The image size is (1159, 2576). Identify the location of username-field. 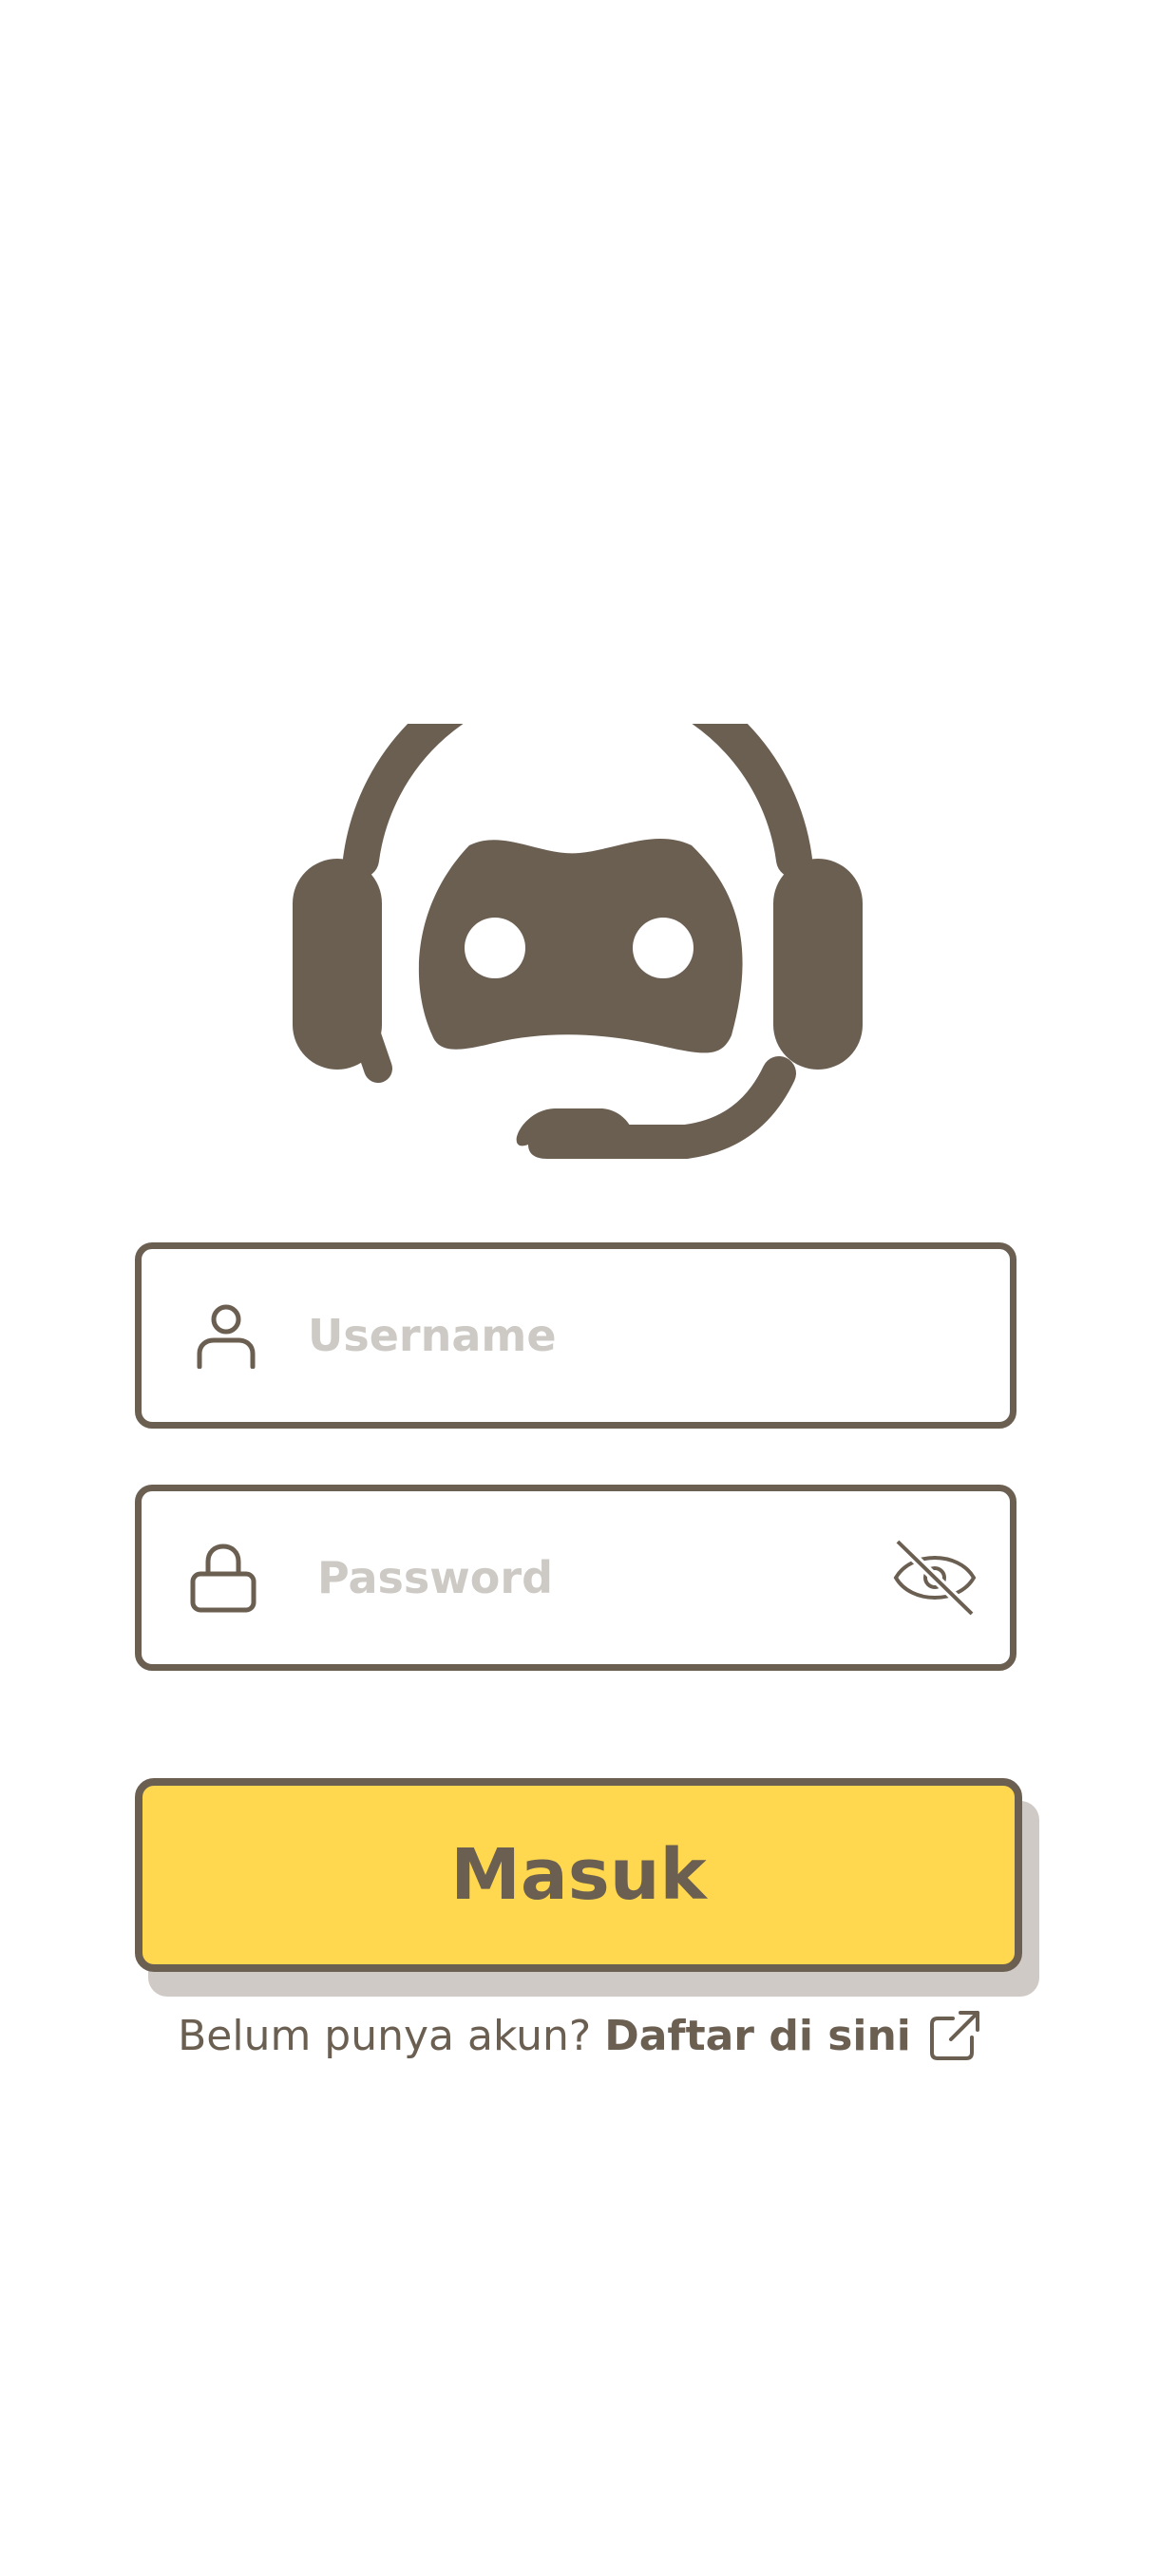
(575, 1335).